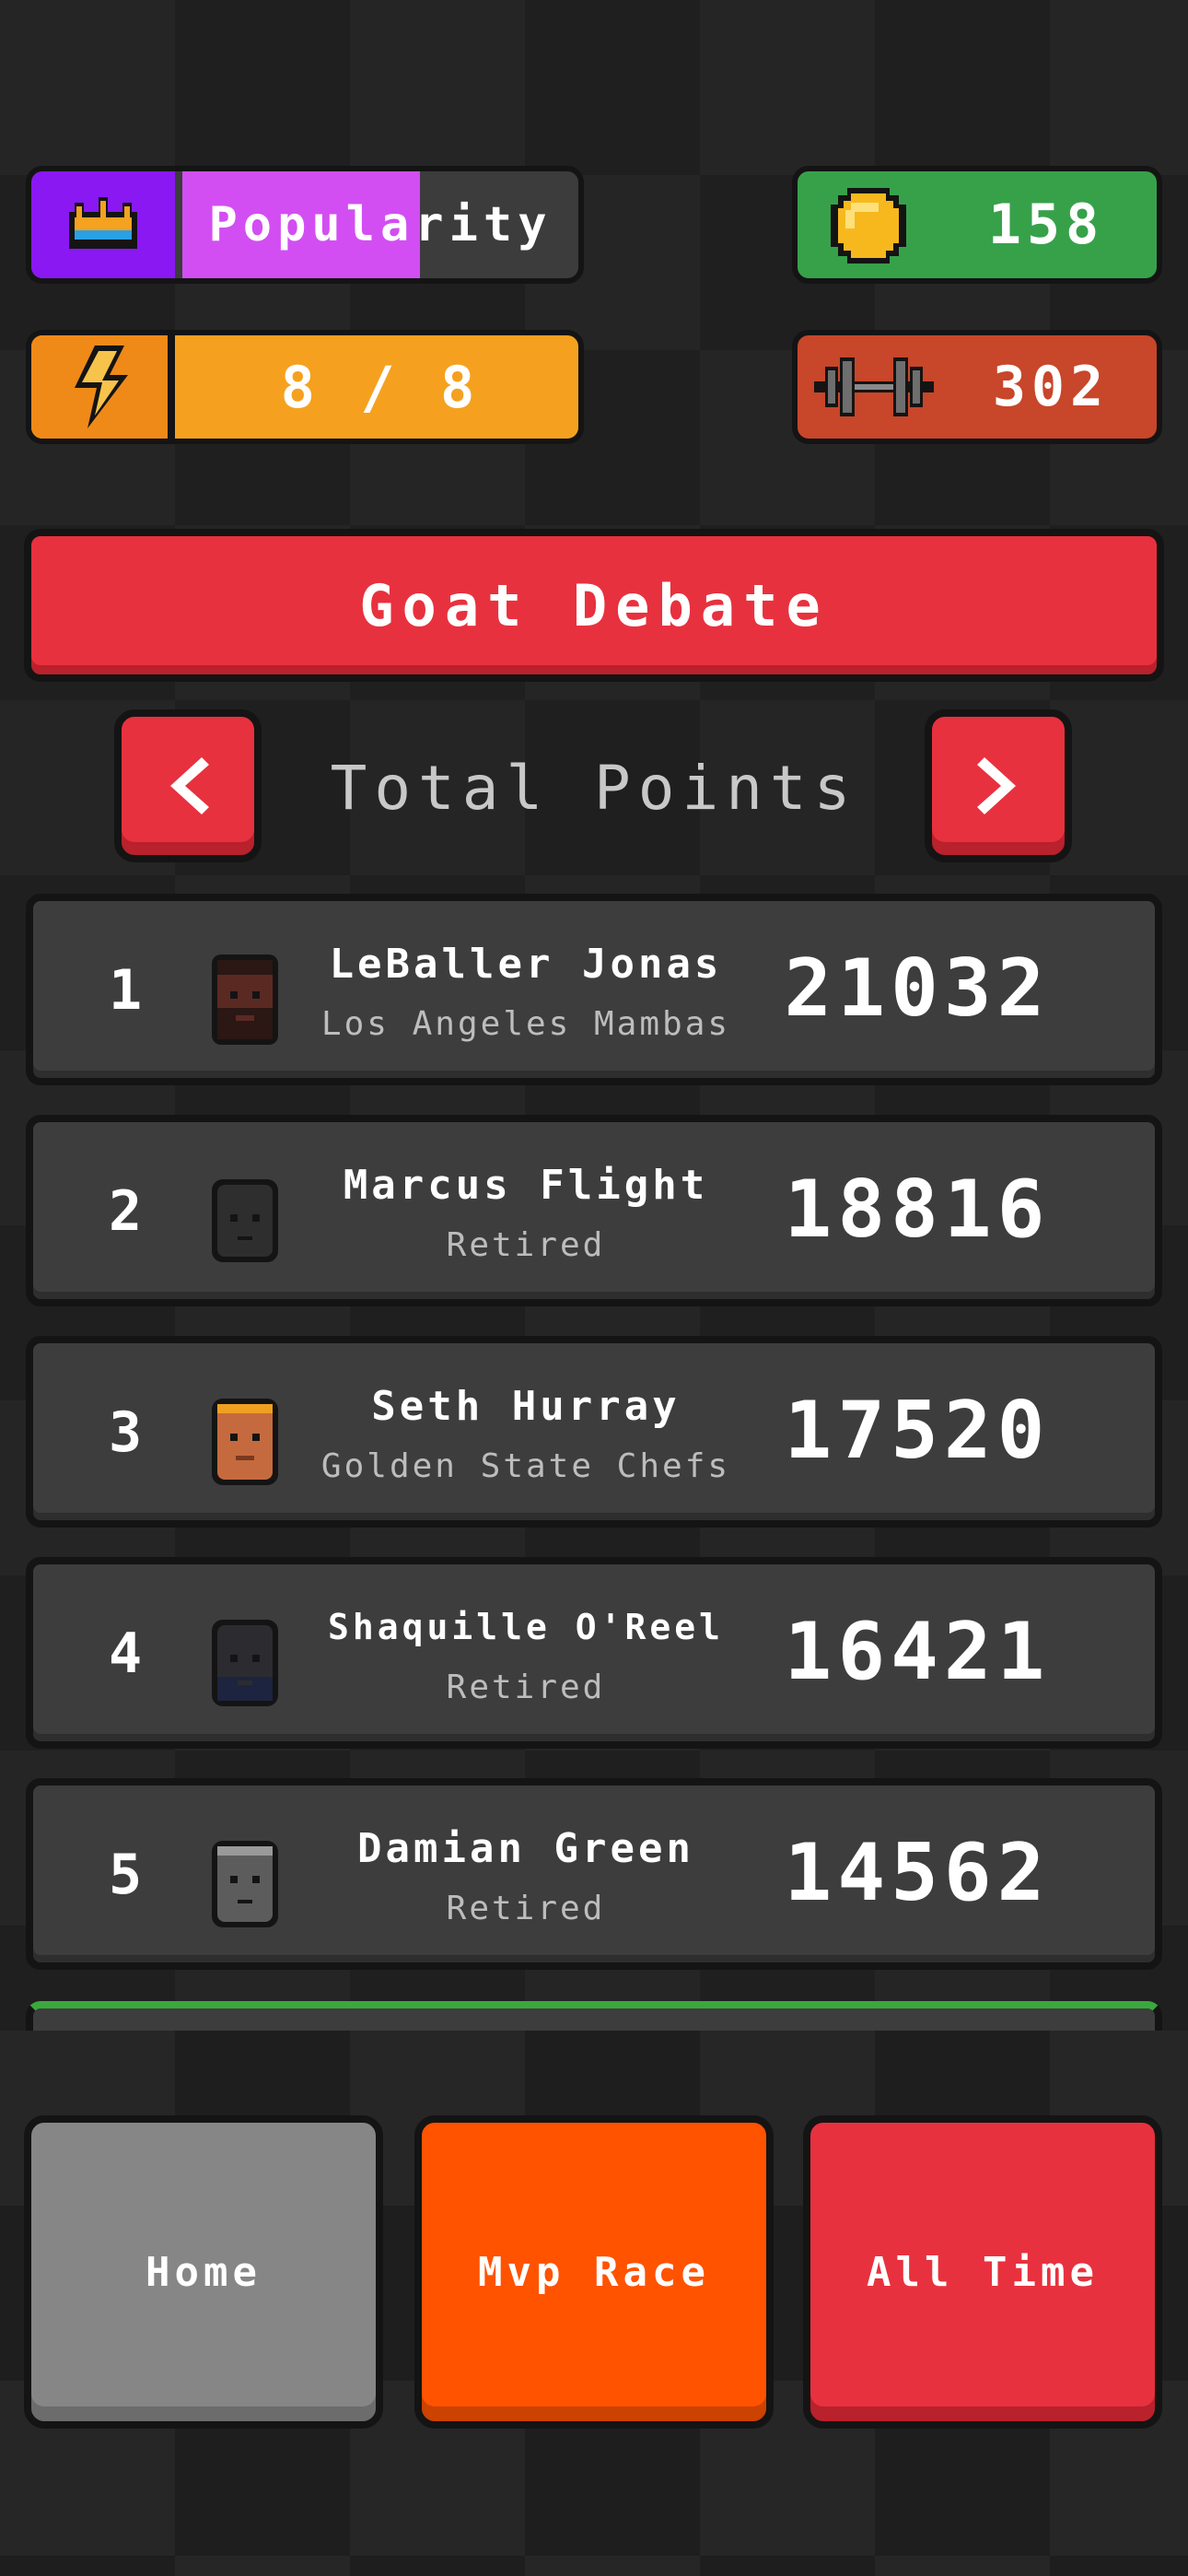 This screenshot has width=1188, height=2576. Describe the element at coordinates (917, 1652) in the screenshot. I see `player-score: 16421` at that location.